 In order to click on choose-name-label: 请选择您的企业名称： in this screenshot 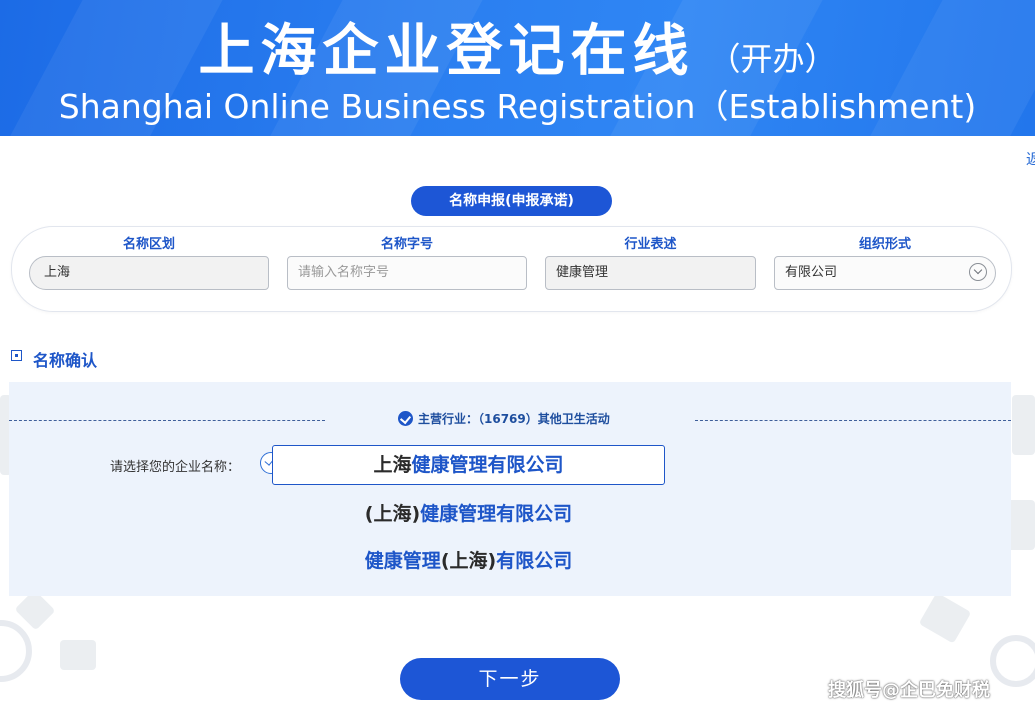, I will do `click(175, 467)`.